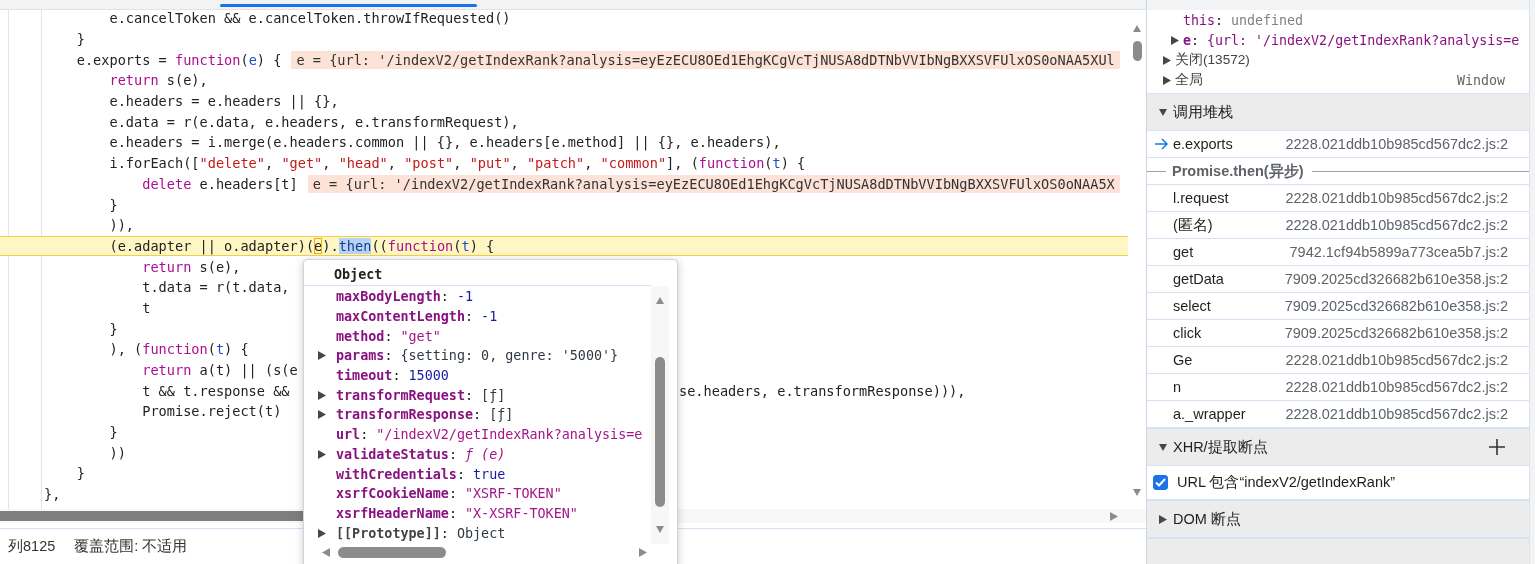  I want to click on code-line: se.headers, e.transformResponse))),, so click(822, 390).